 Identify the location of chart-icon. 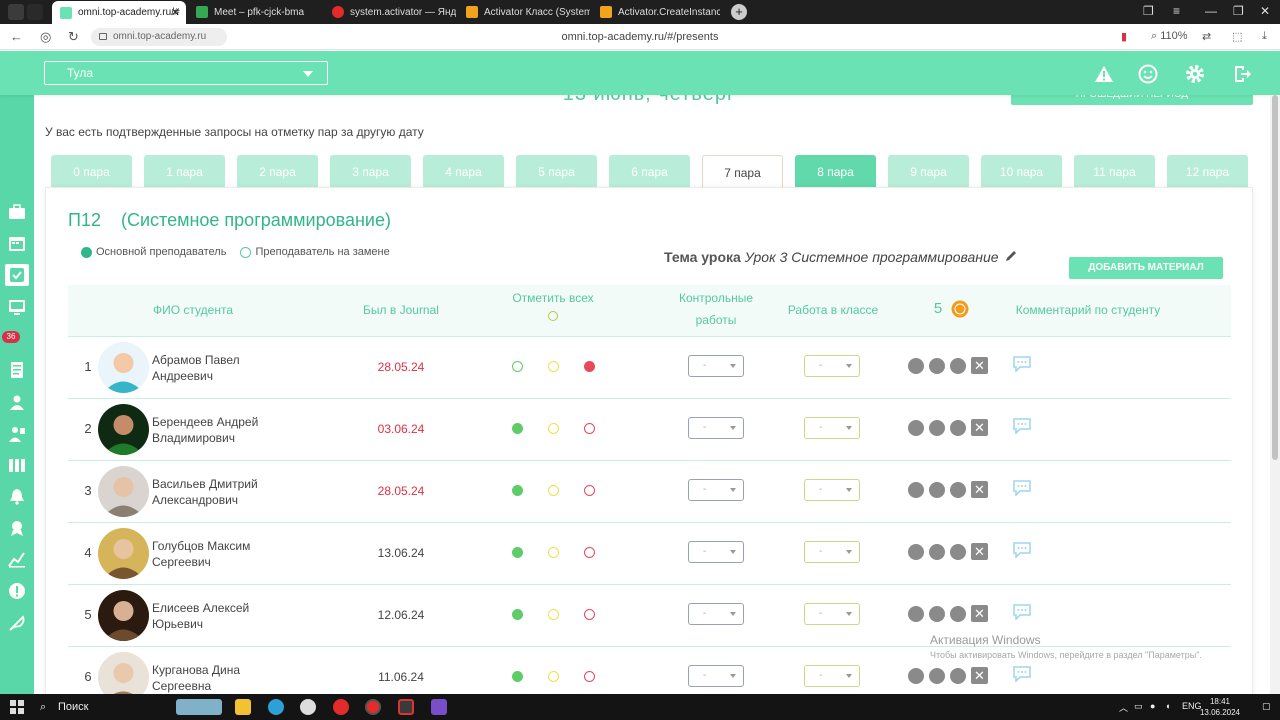
(17, 559).